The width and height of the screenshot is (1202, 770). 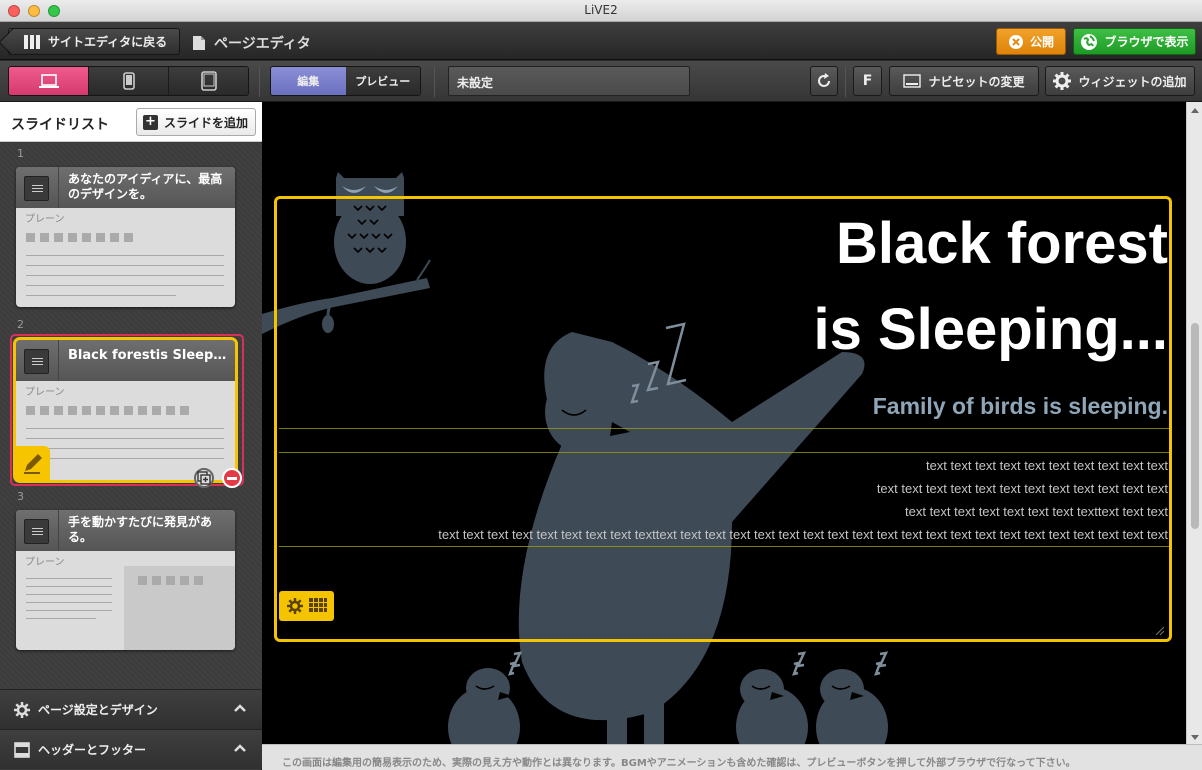 What do you see at coordinates (1146, 42) in the screenshot?
I see `view-in-browser-label: ブラウザで表示` at bounding box center [1146, 42].